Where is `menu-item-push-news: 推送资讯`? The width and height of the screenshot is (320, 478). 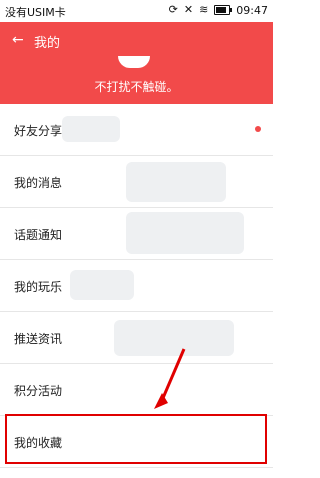 menu-item-push-news: 推送资讯 is located at coordinates (136, 338).